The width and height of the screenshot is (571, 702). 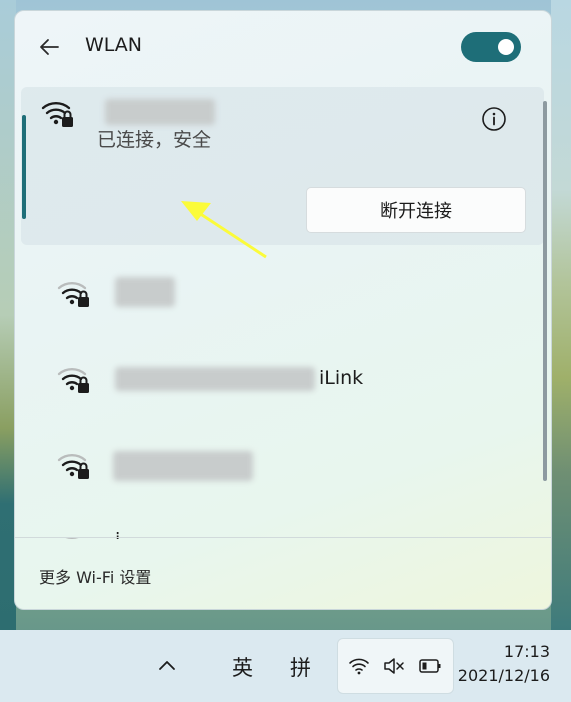 What do you see at coordinates (430, 666) in the screenshot?
I see `battery-icon` at bounding box center [430, 666].